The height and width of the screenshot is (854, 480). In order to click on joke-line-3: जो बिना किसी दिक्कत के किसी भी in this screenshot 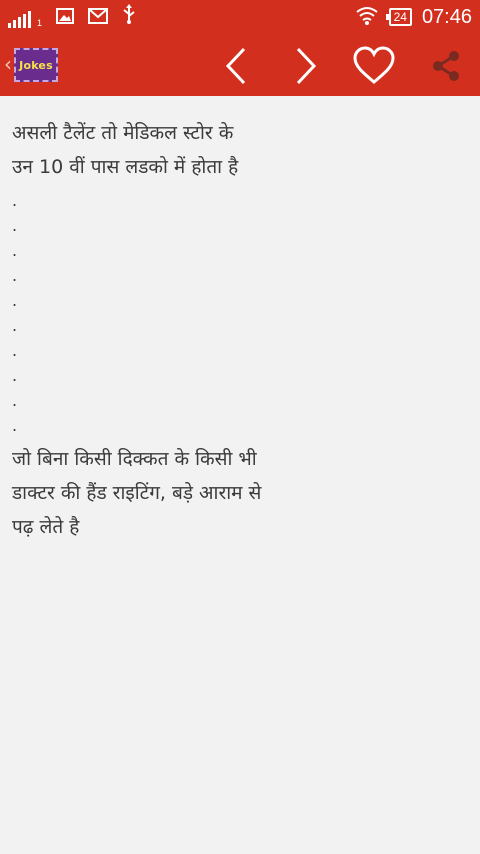, I will do `click(134, 459)`.